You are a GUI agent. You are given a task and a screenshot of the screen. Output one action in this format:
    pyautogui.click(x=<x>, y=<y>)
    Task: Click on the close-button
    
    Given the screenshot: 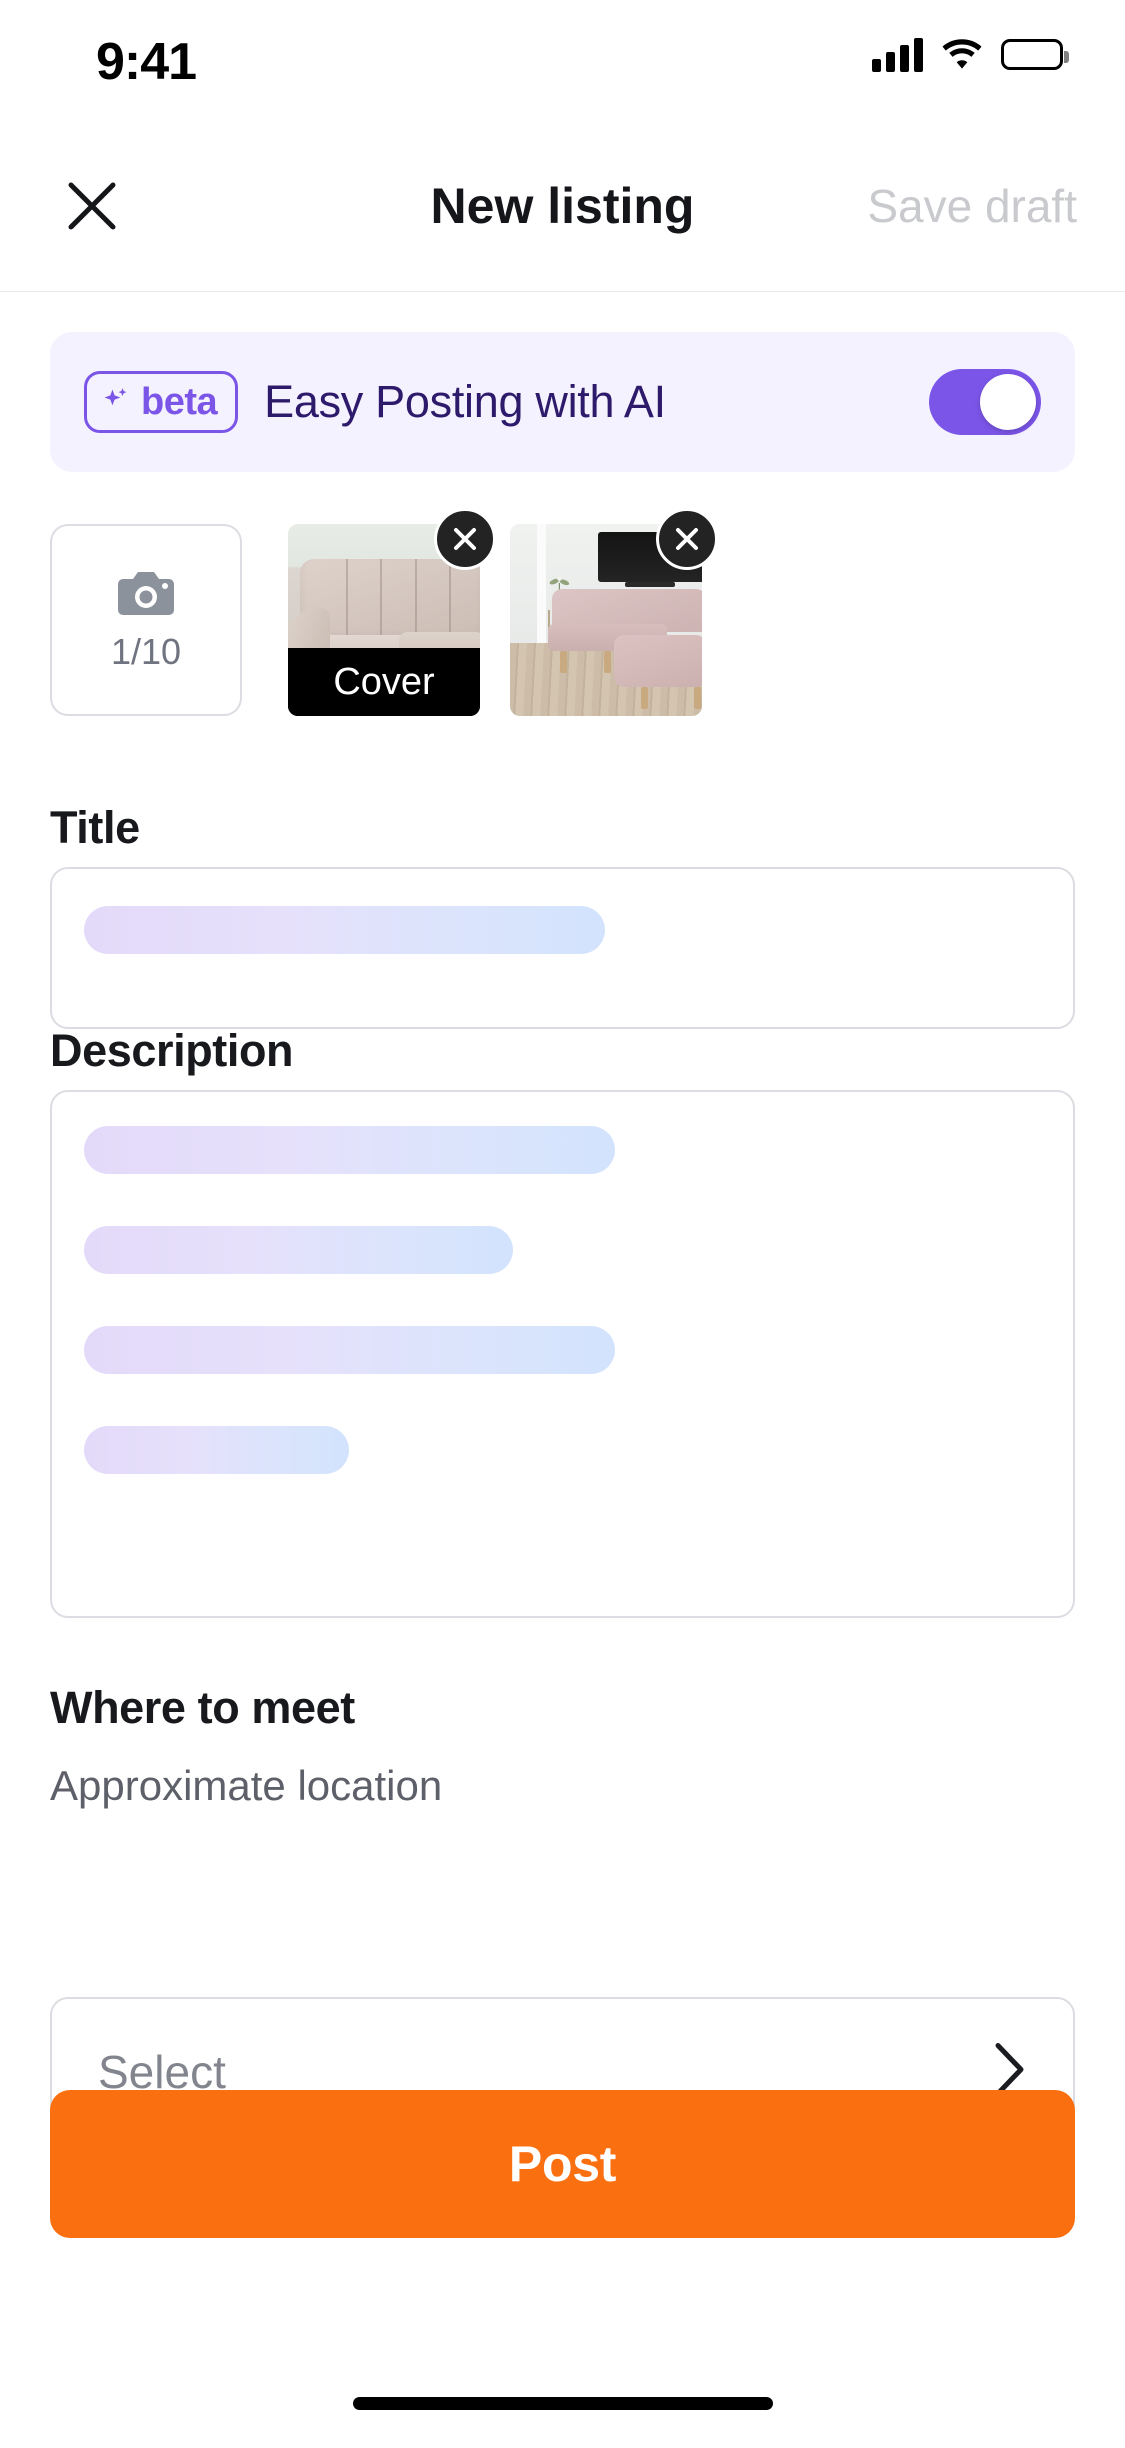 What is the action you would take?
    pyautogui.click(x=92, y=206)
    